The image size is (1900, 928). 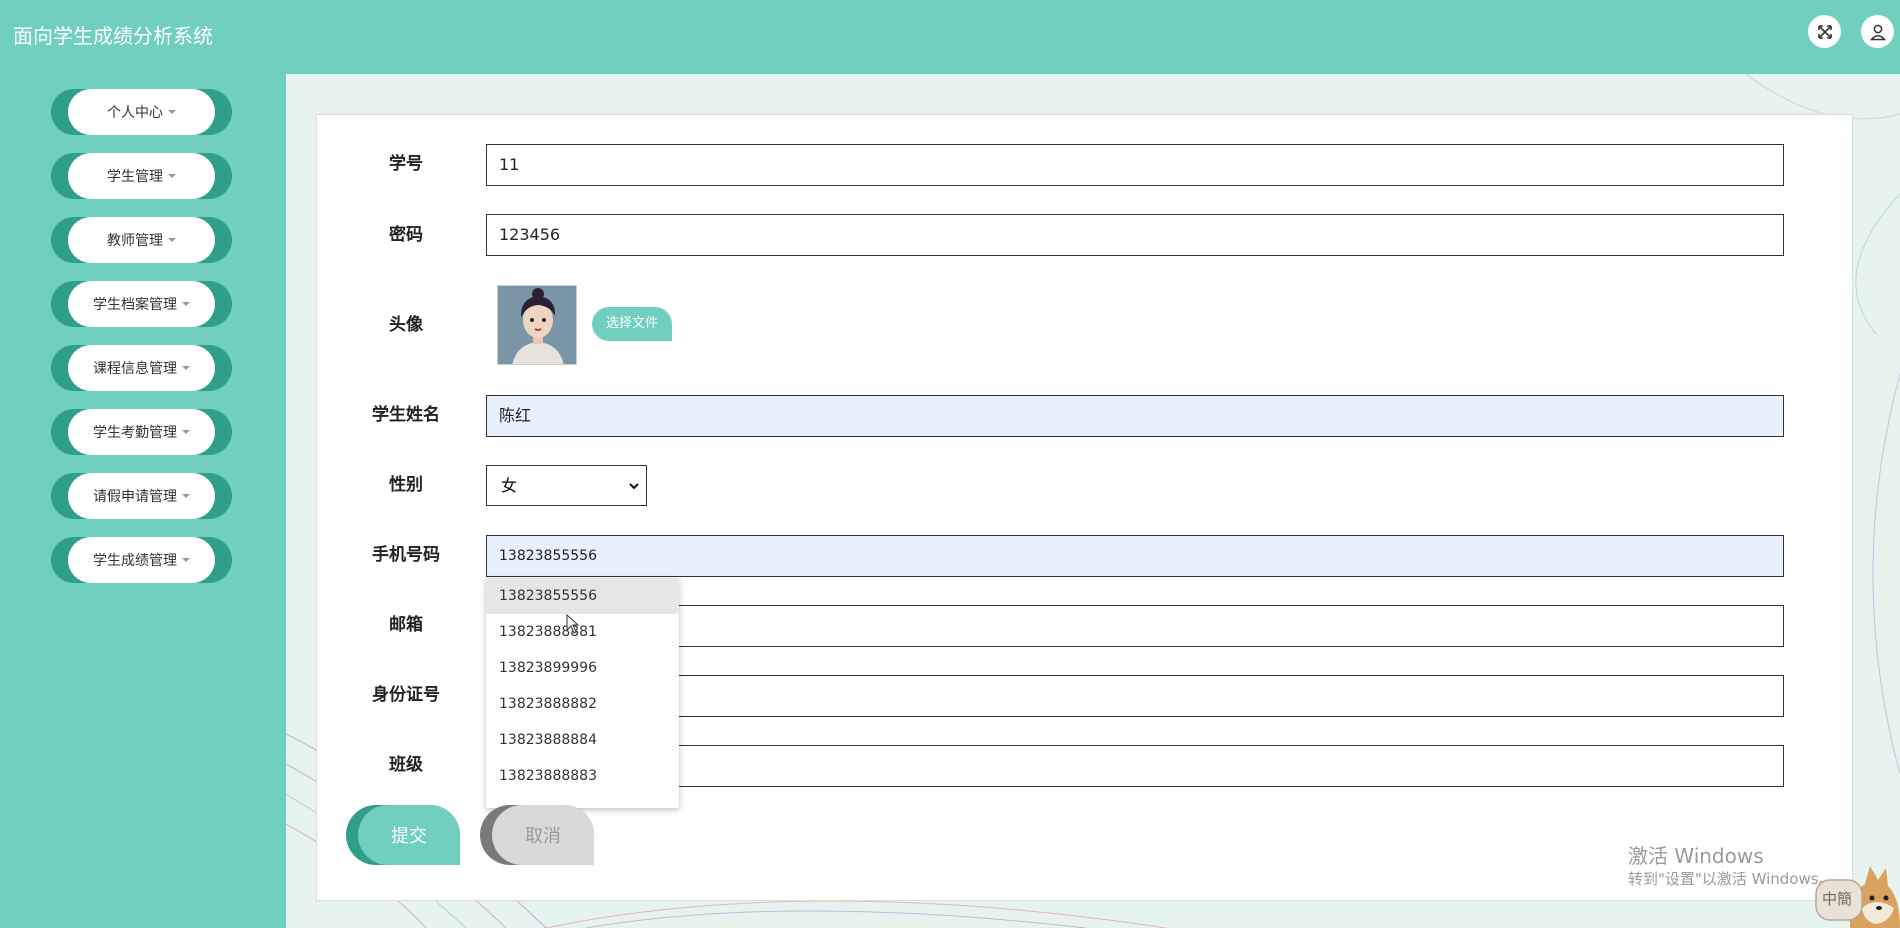 What do you see at coordinates (135, 497) in the screenshot?
I see `sidebar-item-label: 请假申请管理` at bounding box center [135, 497].